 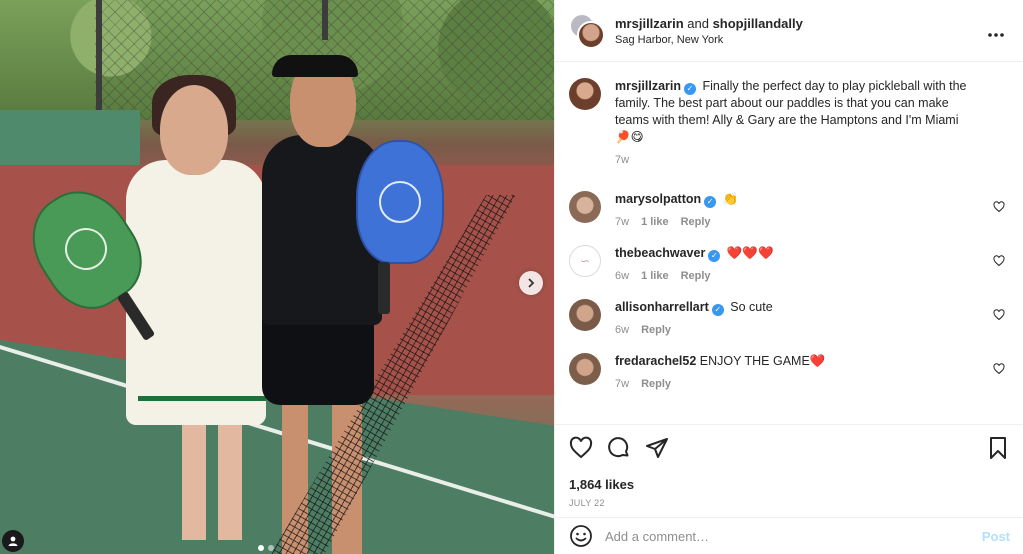 I want to click on comment-username: fredarachel52, so click(x=655, y=361).